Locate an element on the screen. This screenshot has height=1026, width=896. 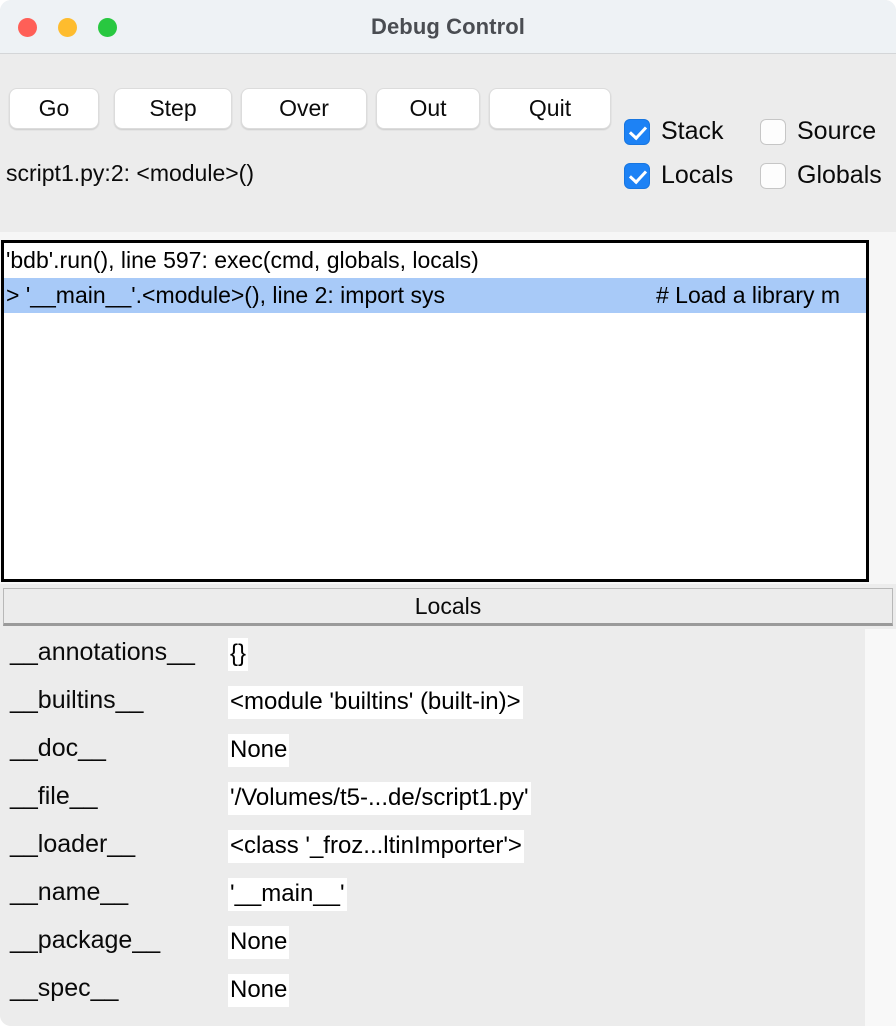
local-name: __builtins__ is located at coordinates (77, 700).